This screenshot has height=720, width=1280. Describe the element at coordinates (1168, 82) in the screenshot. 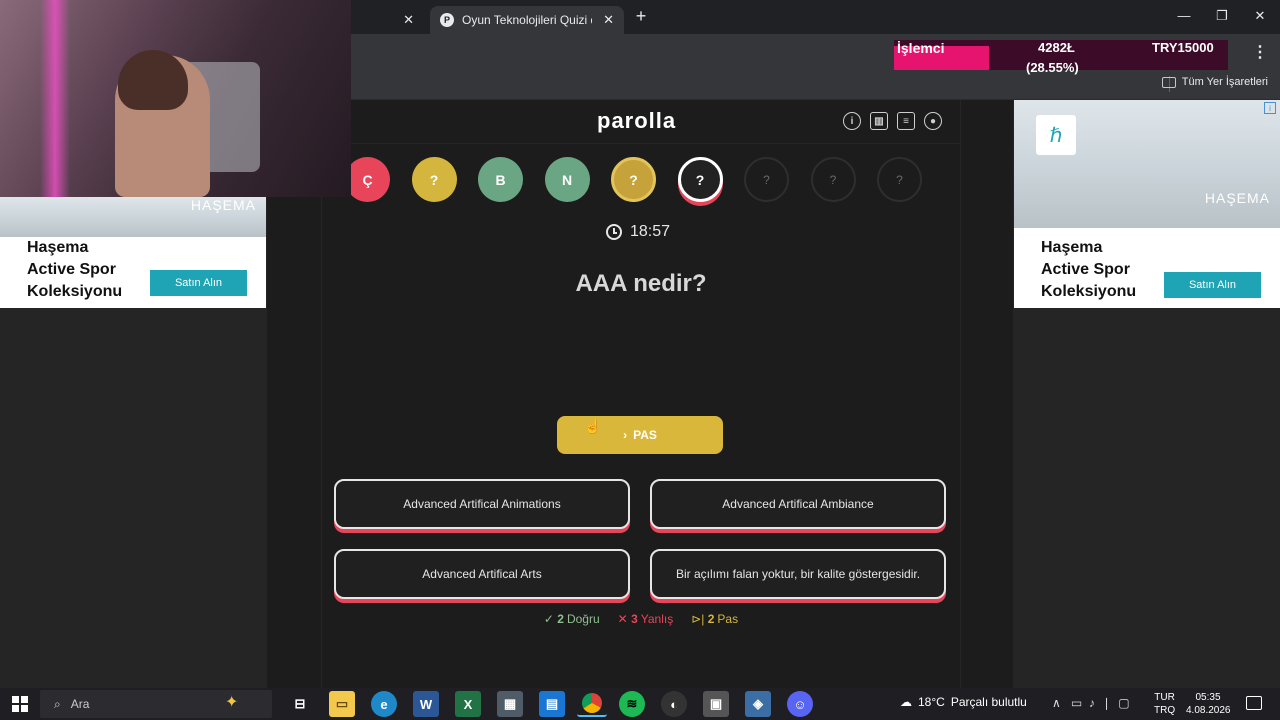

I see `folder-icon` at that location.